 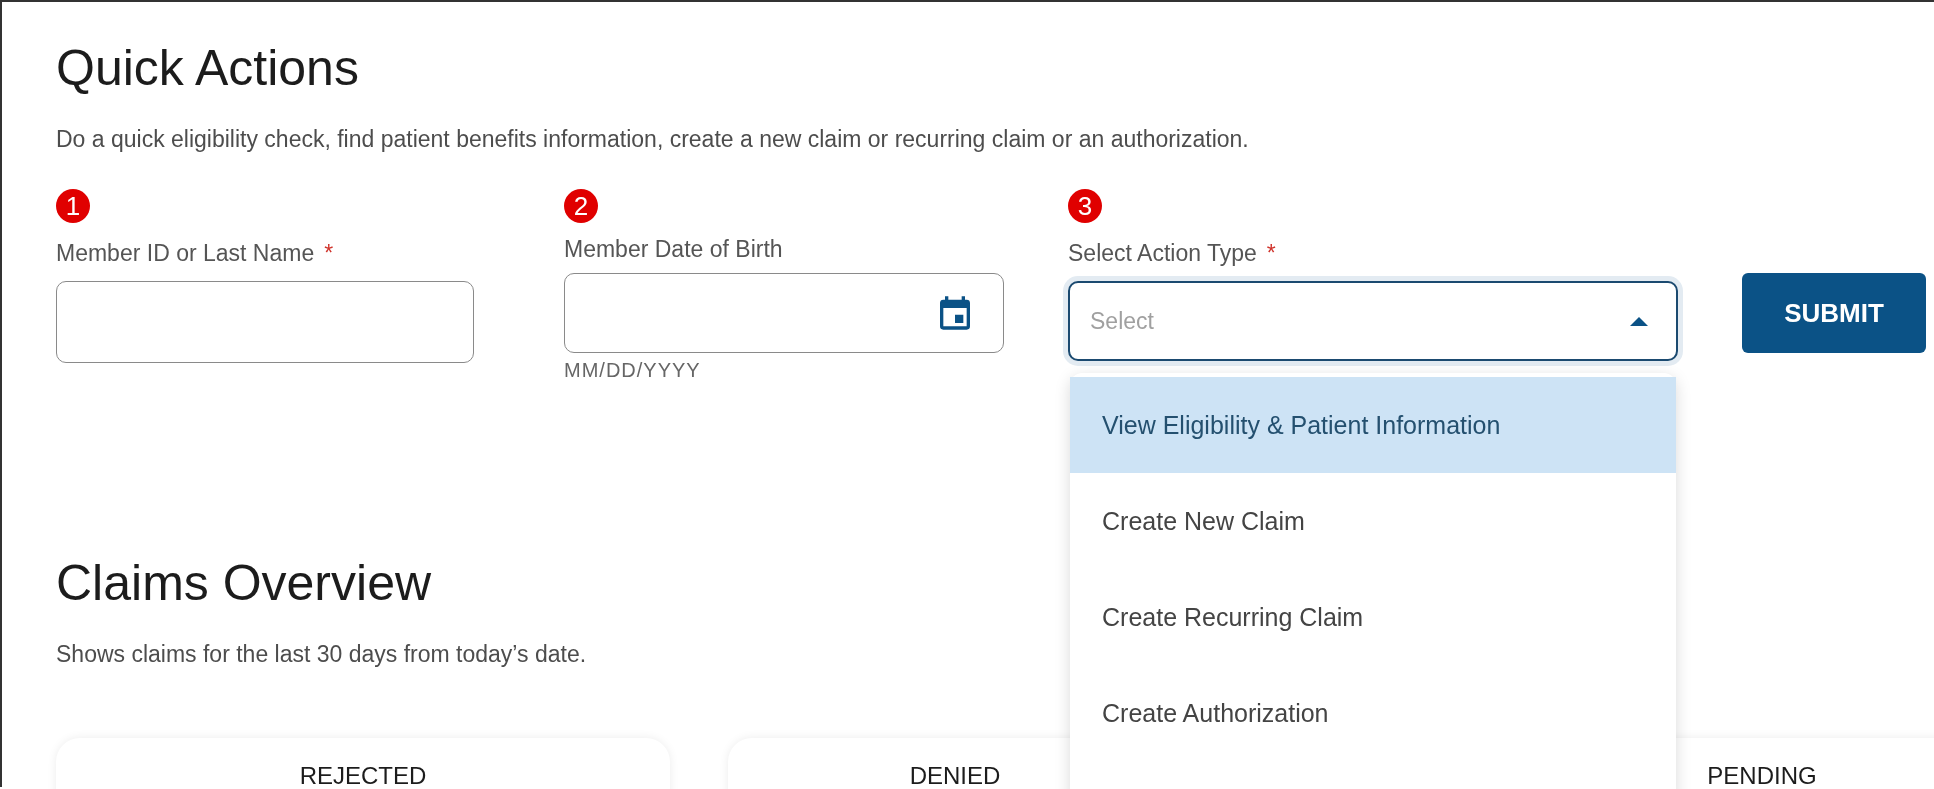 What do you see at coordinates (1762, 775) in the screenshot?
I see `card-title: PENDING` at bounding box center [1762, 775].